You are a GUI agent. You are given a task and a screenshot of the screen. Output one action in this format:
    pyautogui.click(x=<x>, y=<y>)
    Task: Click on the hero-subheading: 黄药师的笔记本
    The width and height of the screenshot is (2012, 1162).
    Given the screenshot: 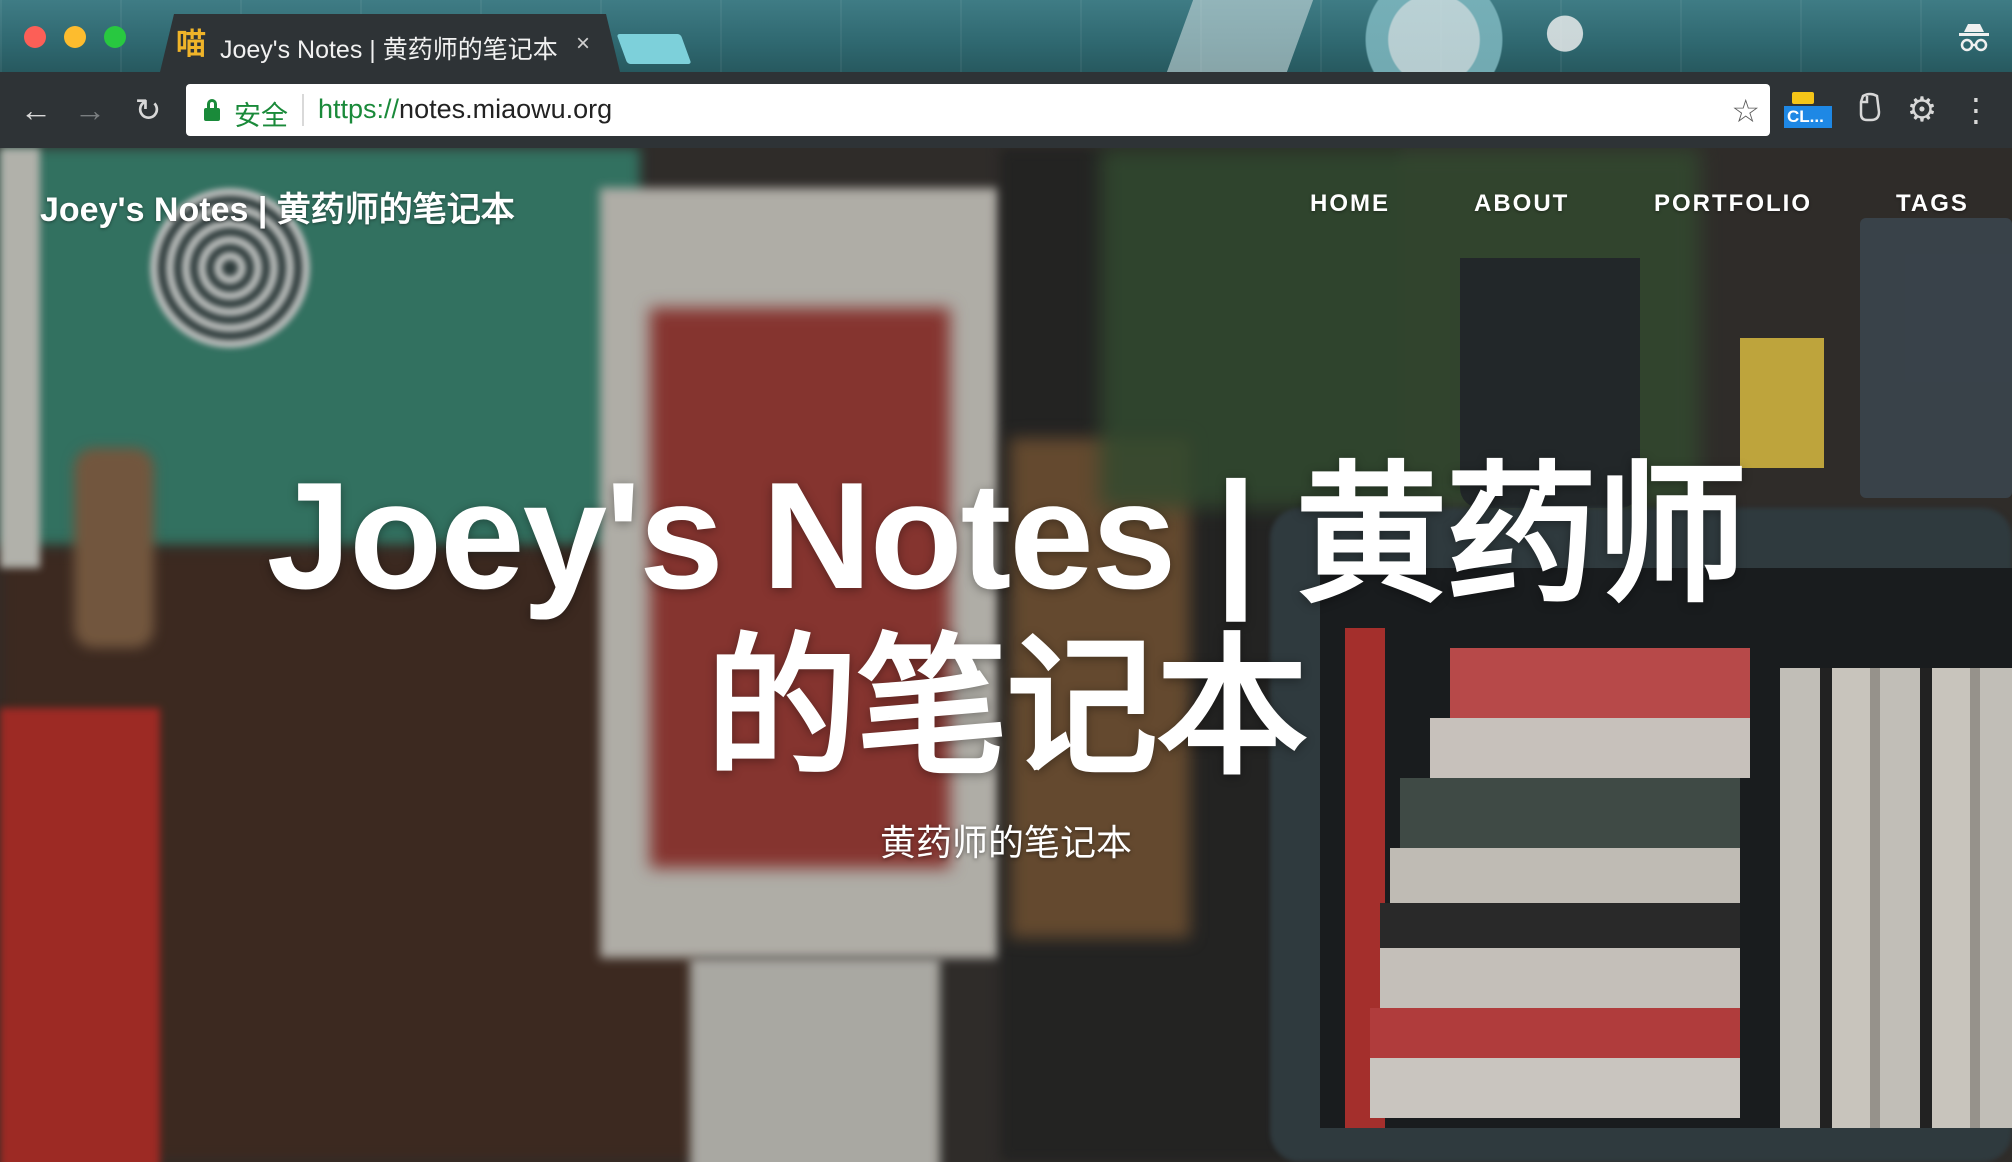 What is the action you would take?
    pyautogui.click(x=1005, y=842)
    